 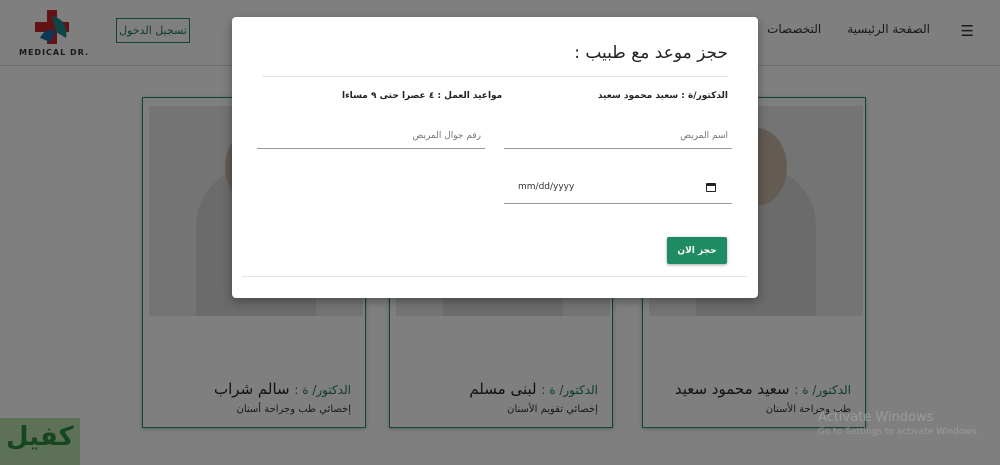 I want to click on appointment-date-input: mm/dd/yyyy, so click(x=618, y=189).